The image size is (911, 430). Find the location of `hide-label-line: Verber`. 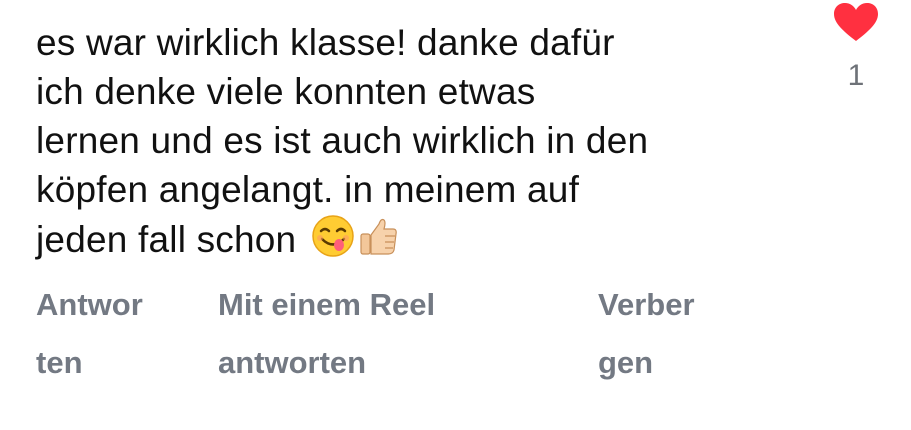

hide-label-line: Verber is located at coordinates (646, 304).